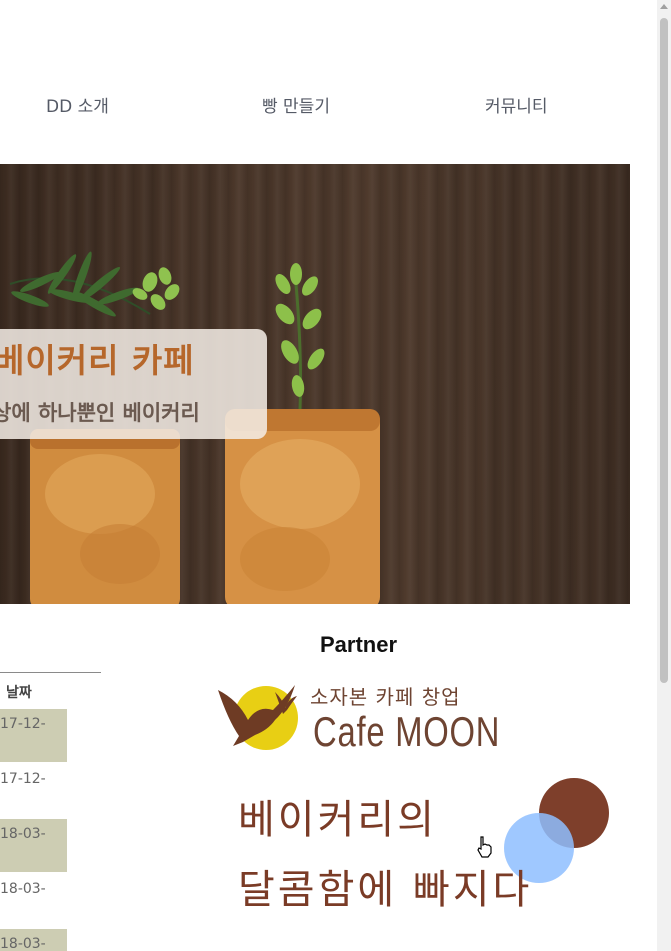  I want to click on top-nav: DD 소개 빵 만들기 커뮤니티, so click(315, 102).